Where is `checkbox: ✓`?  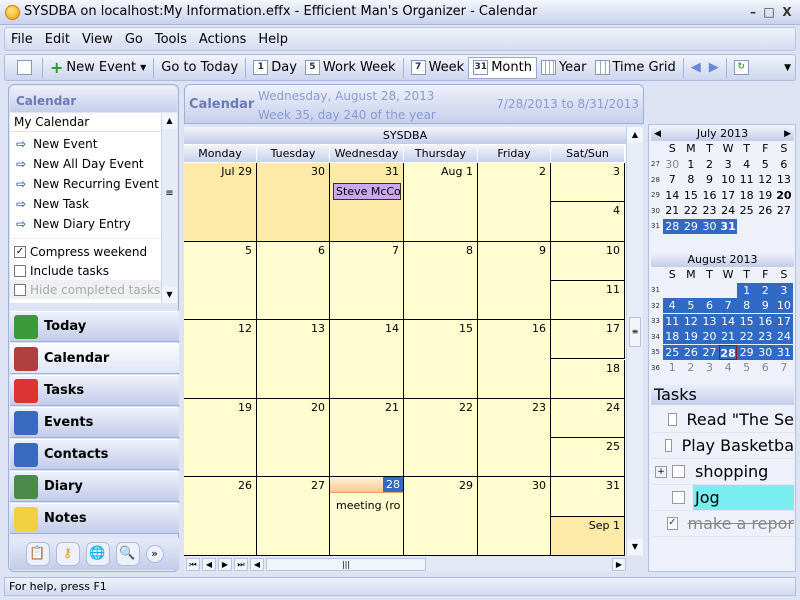 checkbox: ✓ is located at coordinates (20, 251).